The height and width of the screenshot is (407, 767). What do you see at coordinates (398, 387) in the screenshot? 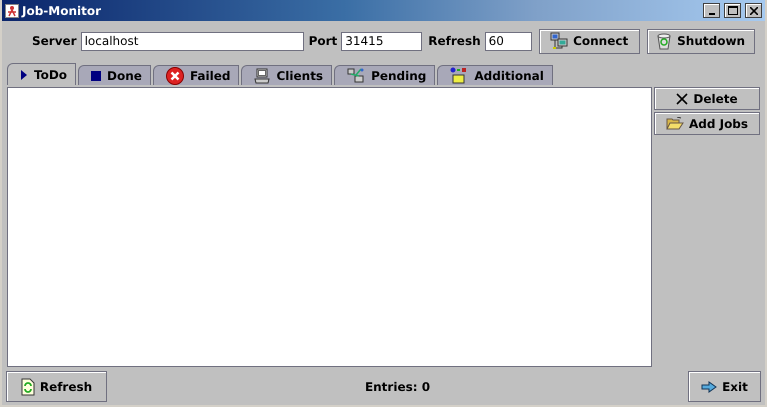
I see `entries-count: Entries: 0` at bounding box center [398, 387].